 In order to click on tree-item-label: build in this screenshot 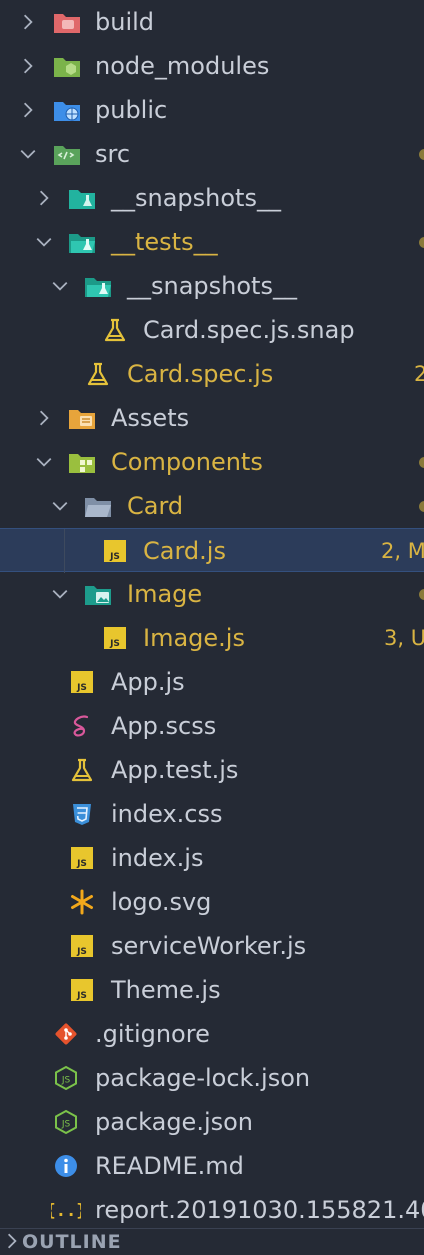, I will do `click(125, 22)`.